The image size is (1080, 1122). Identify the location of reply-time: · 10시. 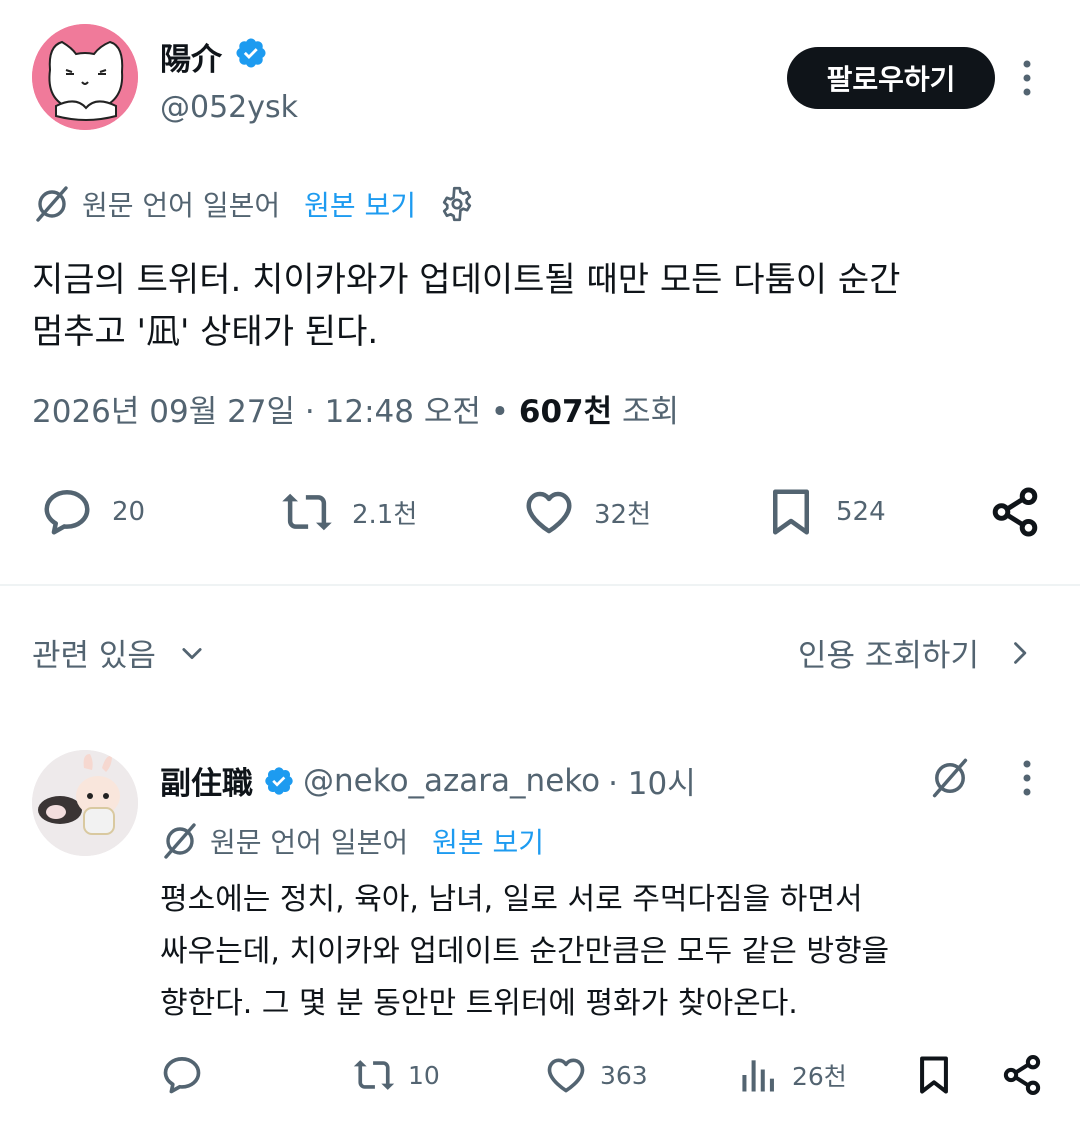
(652, 780).